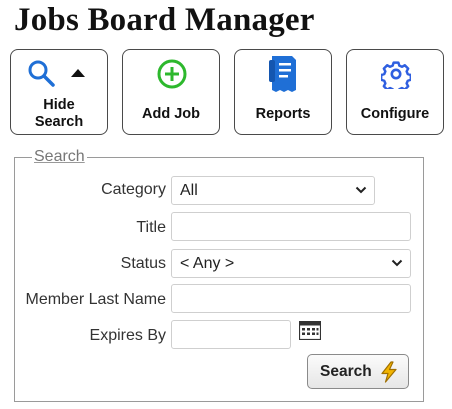  I want to click on configure-button: Configure, so click(395, 92).